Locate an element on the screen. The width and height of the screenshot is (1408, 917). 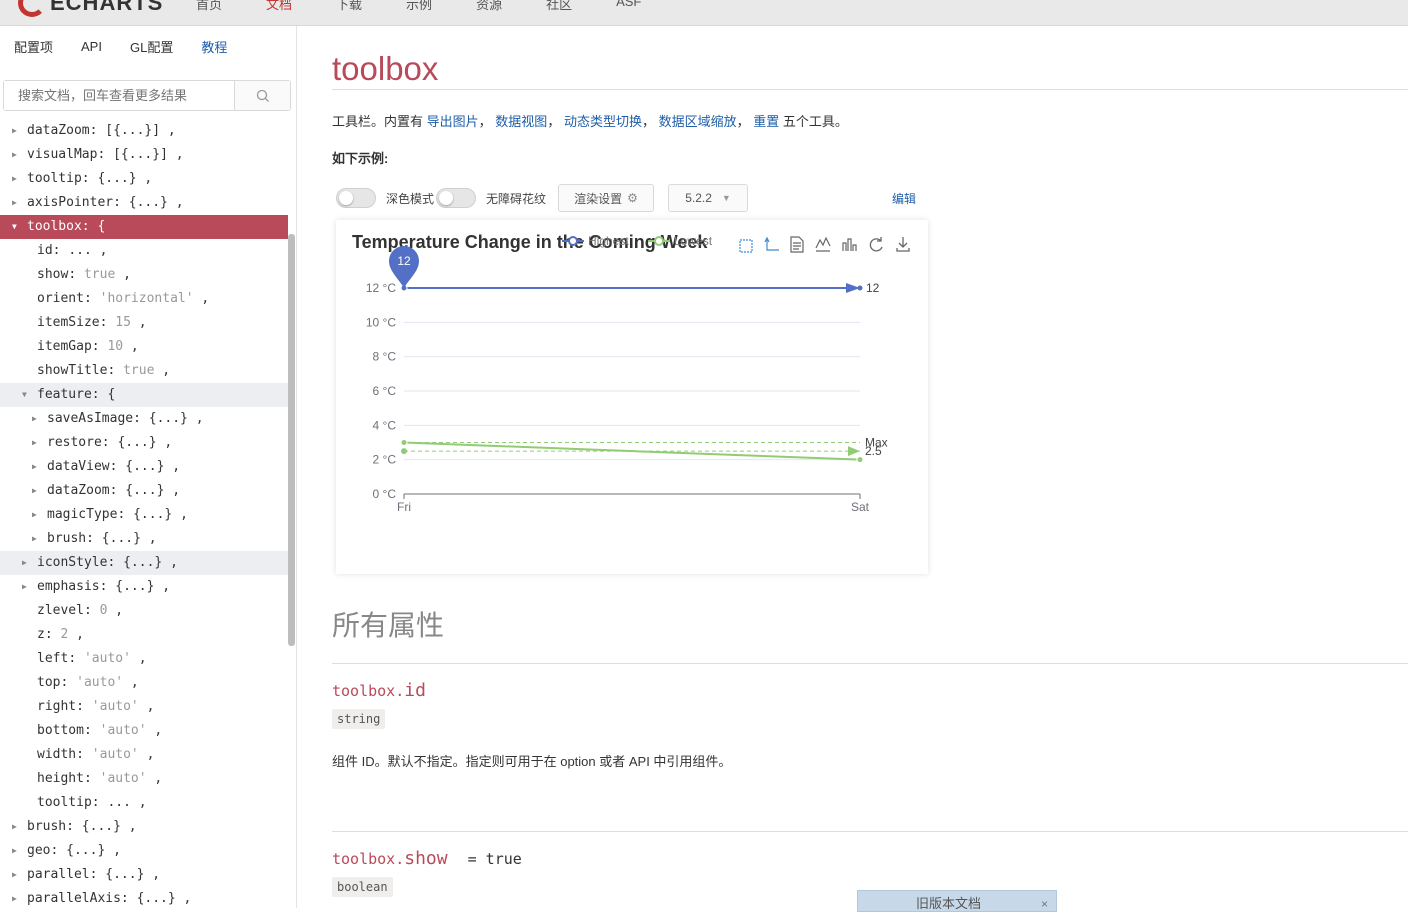
link-data-zoom: 数据区域缩放 is located at coordinates (698, 121).